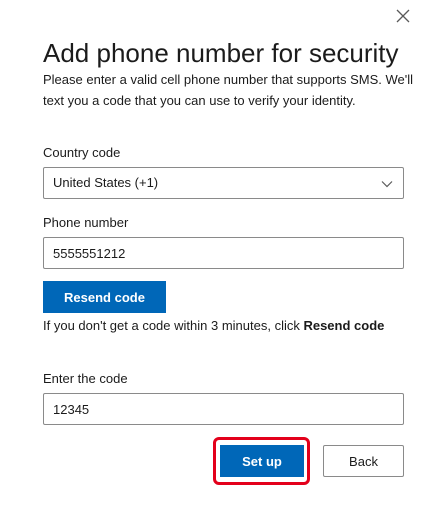 The image size is (442, 512). I want to click on close-button, so click(403, 16).